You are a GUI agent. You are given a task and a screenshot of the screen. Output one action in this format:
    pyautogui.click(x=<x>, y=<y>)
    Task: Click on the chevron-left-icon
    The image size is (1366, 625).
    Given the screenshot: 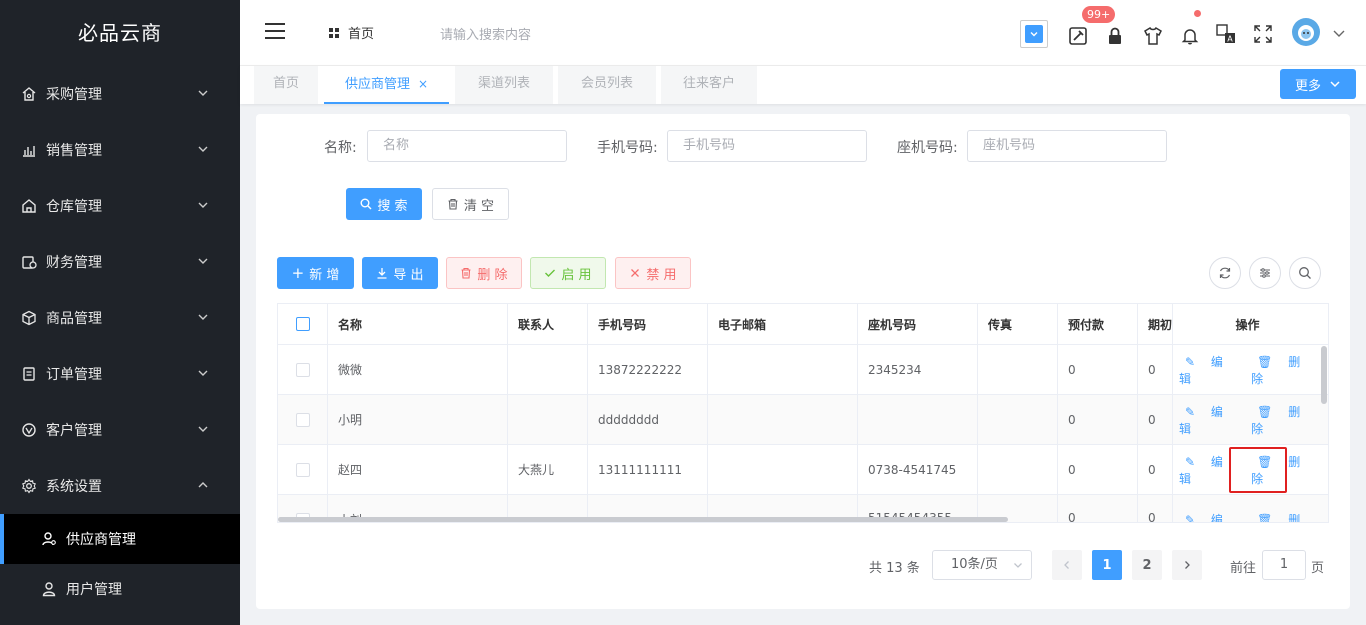 What is the action you would take?
    pyautogui.click(x=1066, y=565)
    